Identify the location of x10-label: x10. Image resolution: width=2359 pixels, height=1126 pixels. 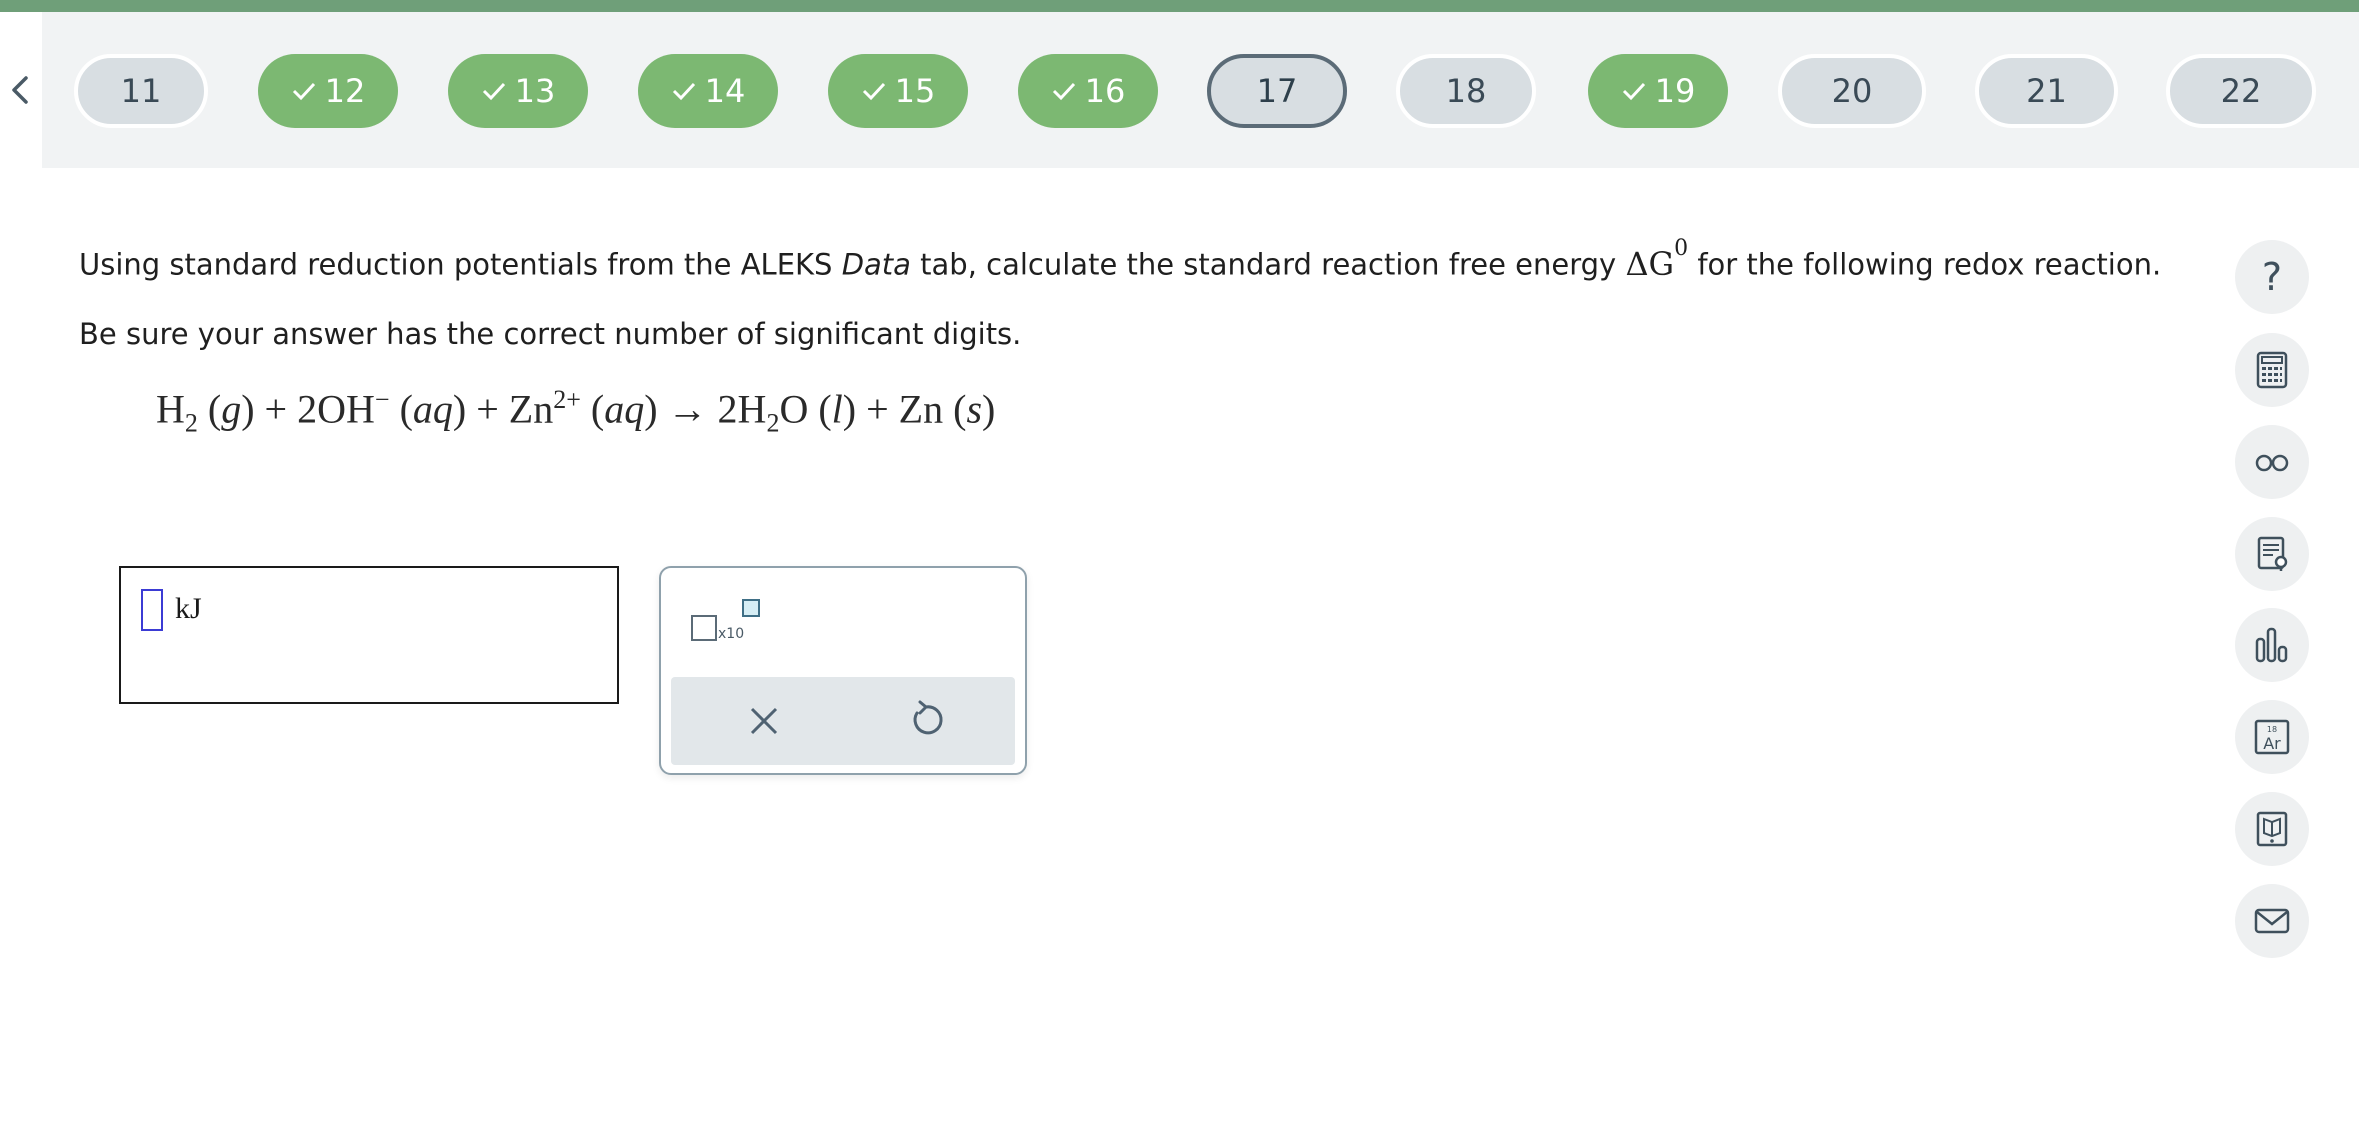
(731, 634).